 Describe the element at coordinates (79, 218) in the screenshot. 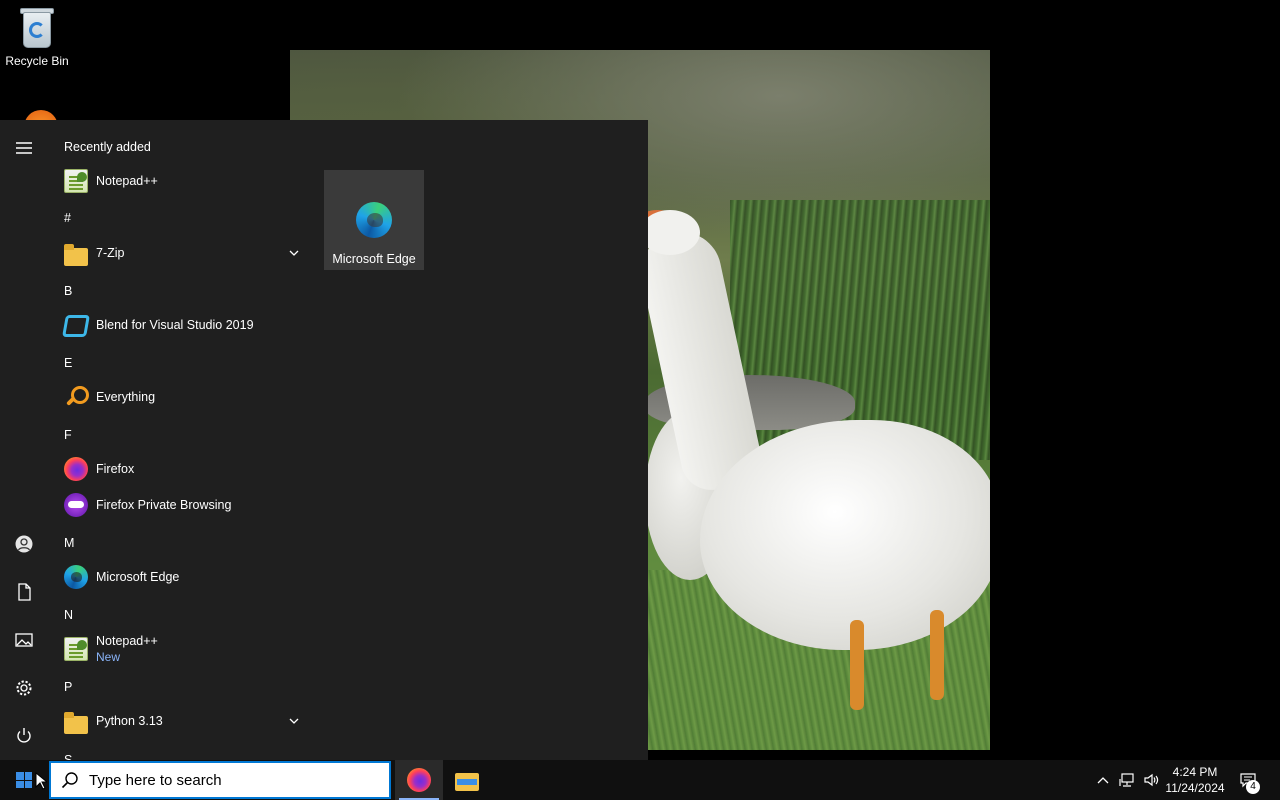

I see `letter-header-hash: #` at that location.